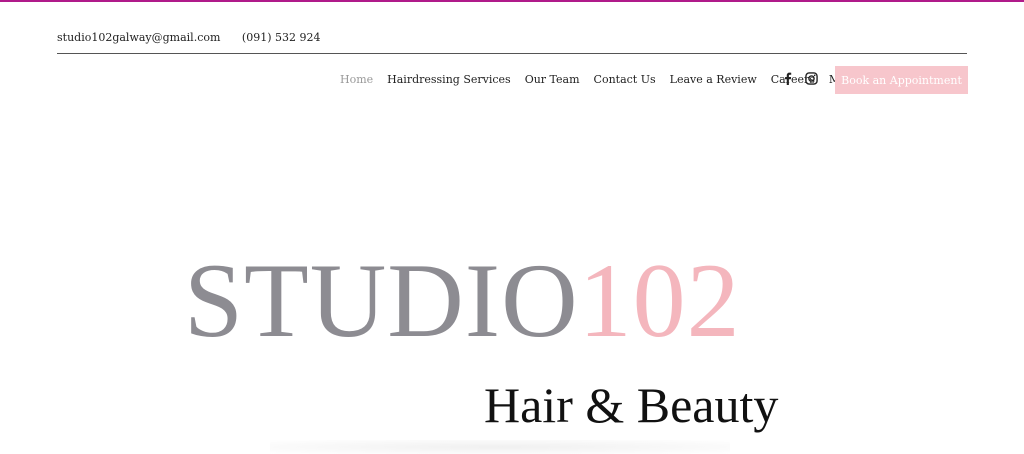  I want to click on email-link: studio102galway@gmail.com, so click(138, 37).